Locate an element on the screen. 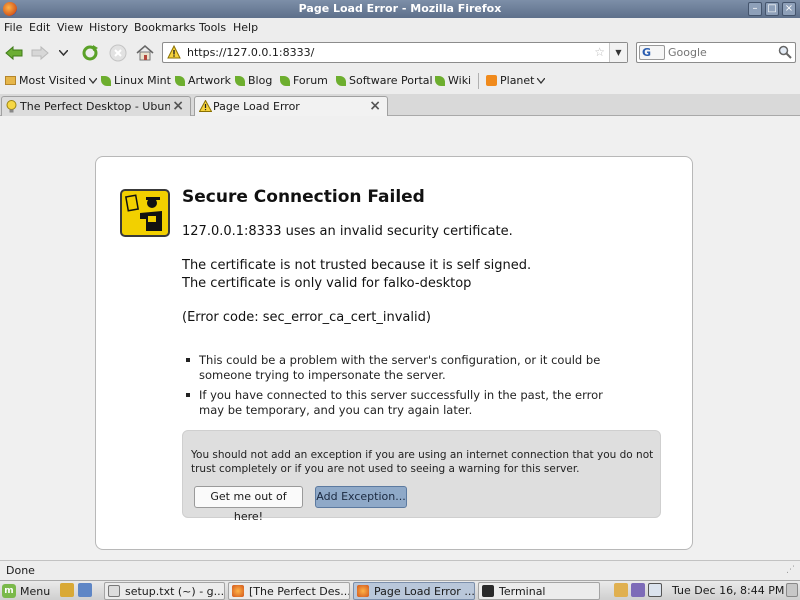 This screenshot has width=800, height=600. stop-icon is located at coordinates (118, 53).